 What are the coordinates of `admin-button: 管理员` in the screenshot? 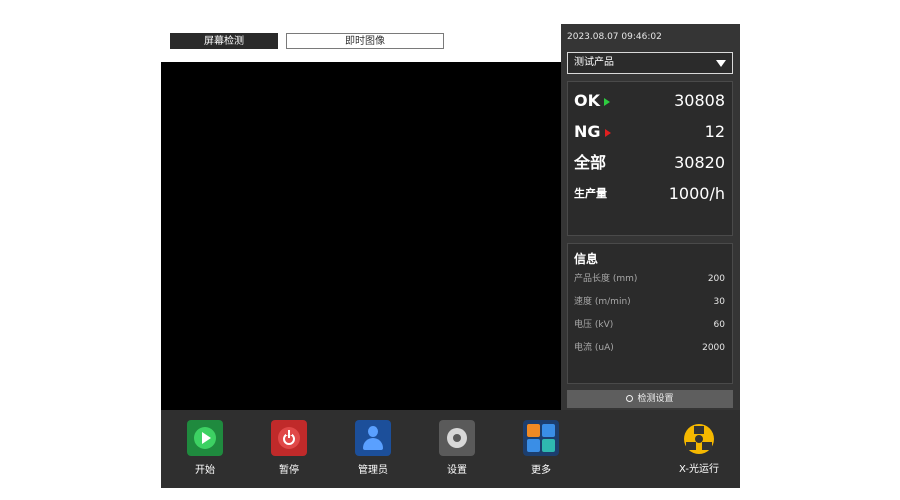 It's located at (373, 448).